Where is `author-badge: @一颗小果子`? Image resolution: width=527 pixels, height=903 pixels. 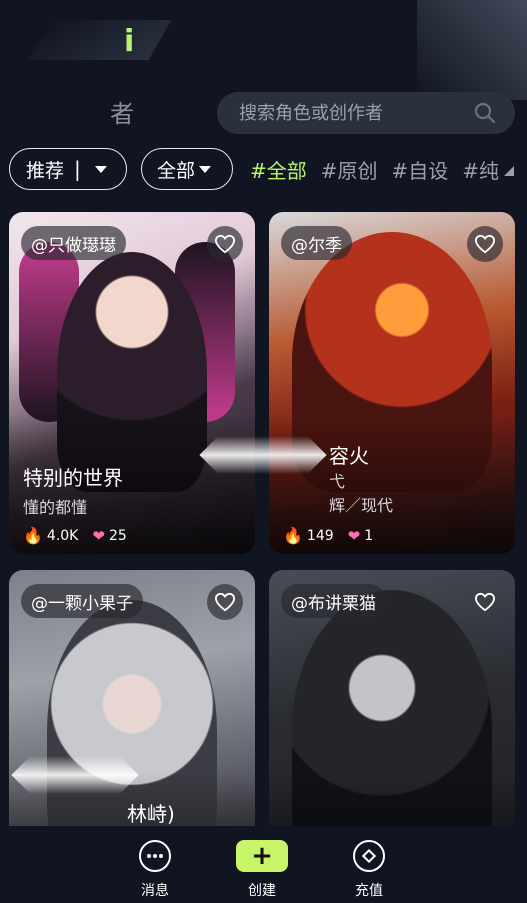
author-badge: @一颗小果子 is located at coordinates (82, 601).